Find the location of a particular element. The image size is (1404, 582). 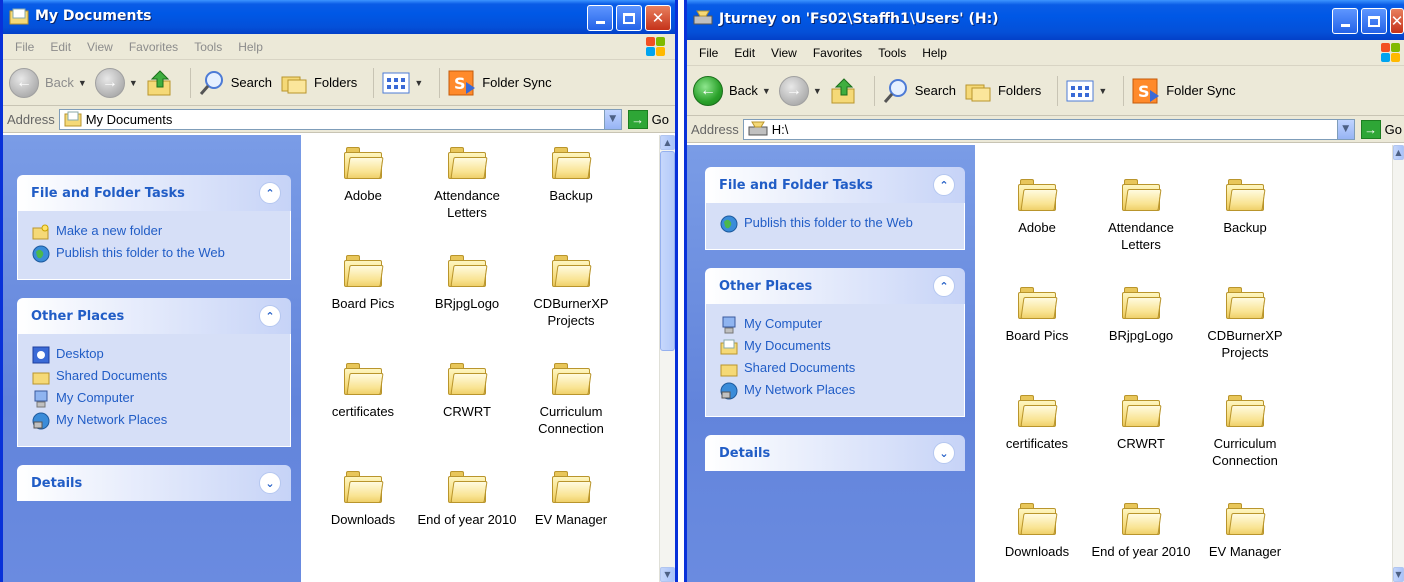

title-bar: Jturney on 'Fs02\Staffh1\Users' (H:) ✕ is located at coordinates (1045, 20).